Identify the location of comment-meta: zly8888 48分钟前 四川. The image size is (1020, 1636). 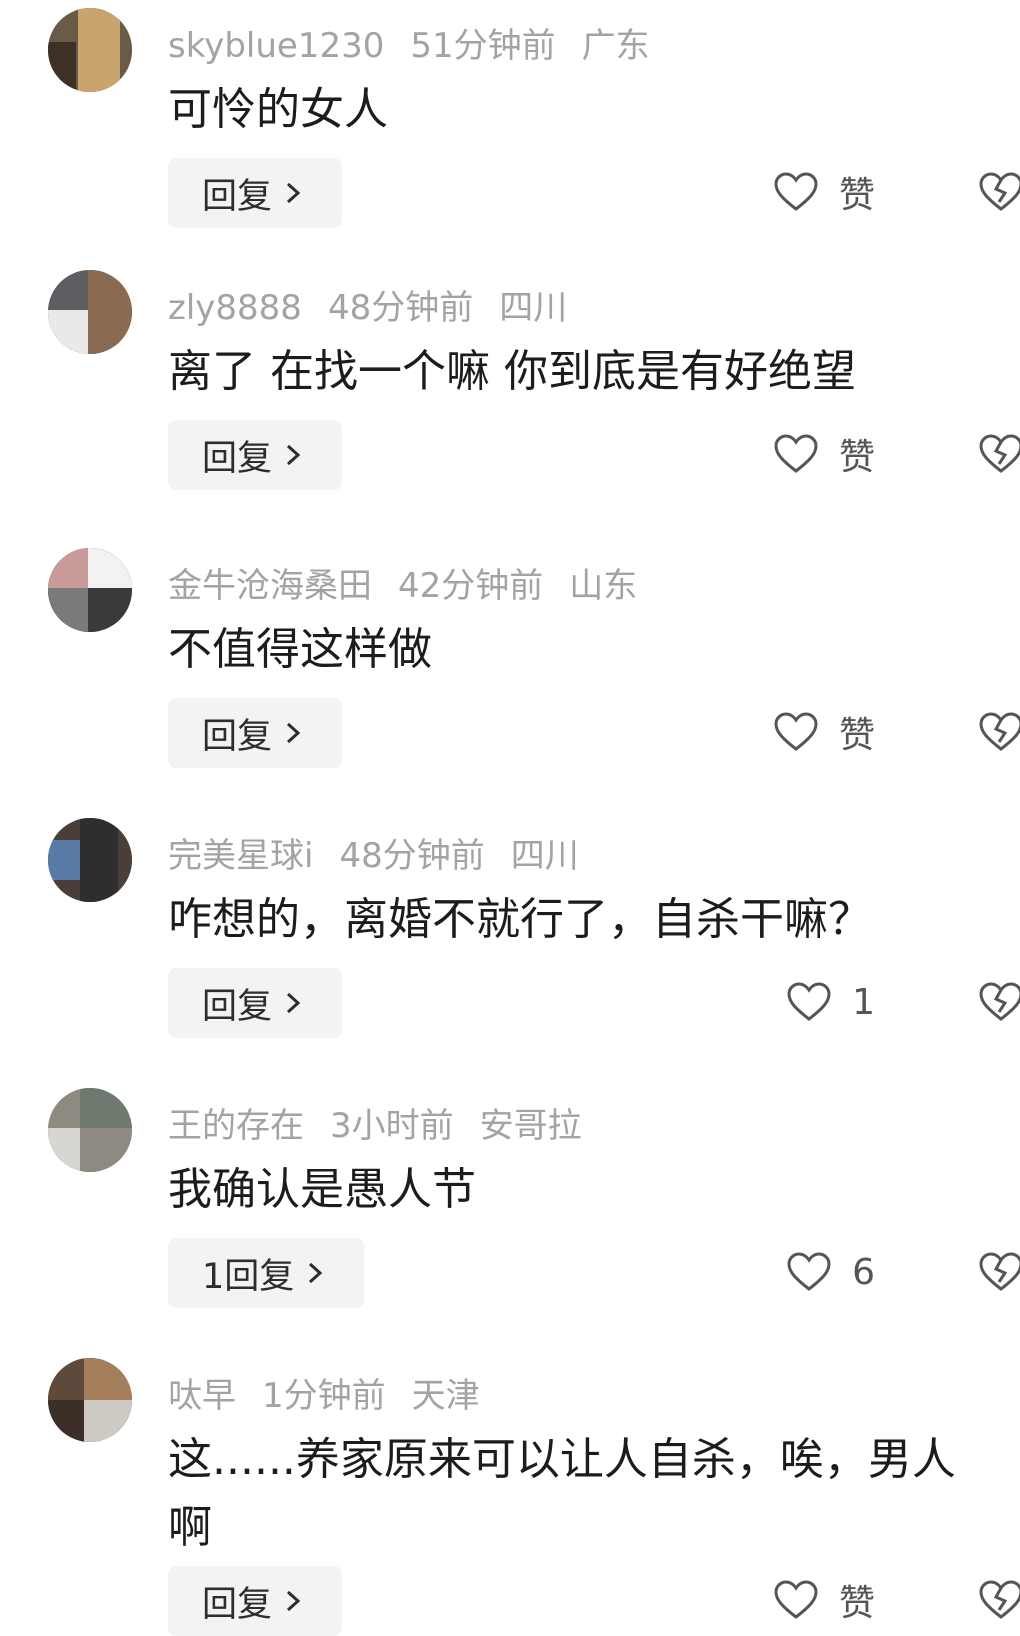
(380, 308).